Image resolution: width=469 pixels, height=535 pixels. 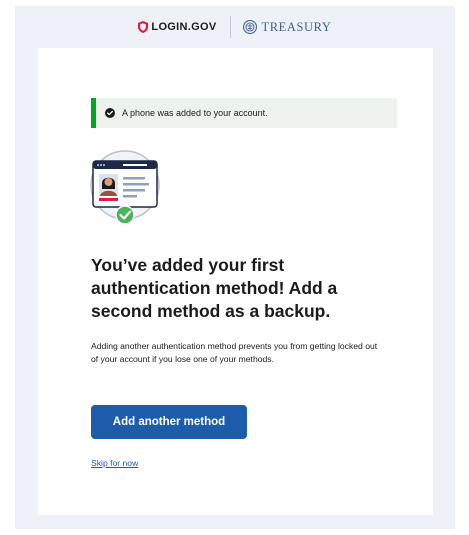 I want to click on treasury-wordmark: TREASURY, so click(x=296, y=26).